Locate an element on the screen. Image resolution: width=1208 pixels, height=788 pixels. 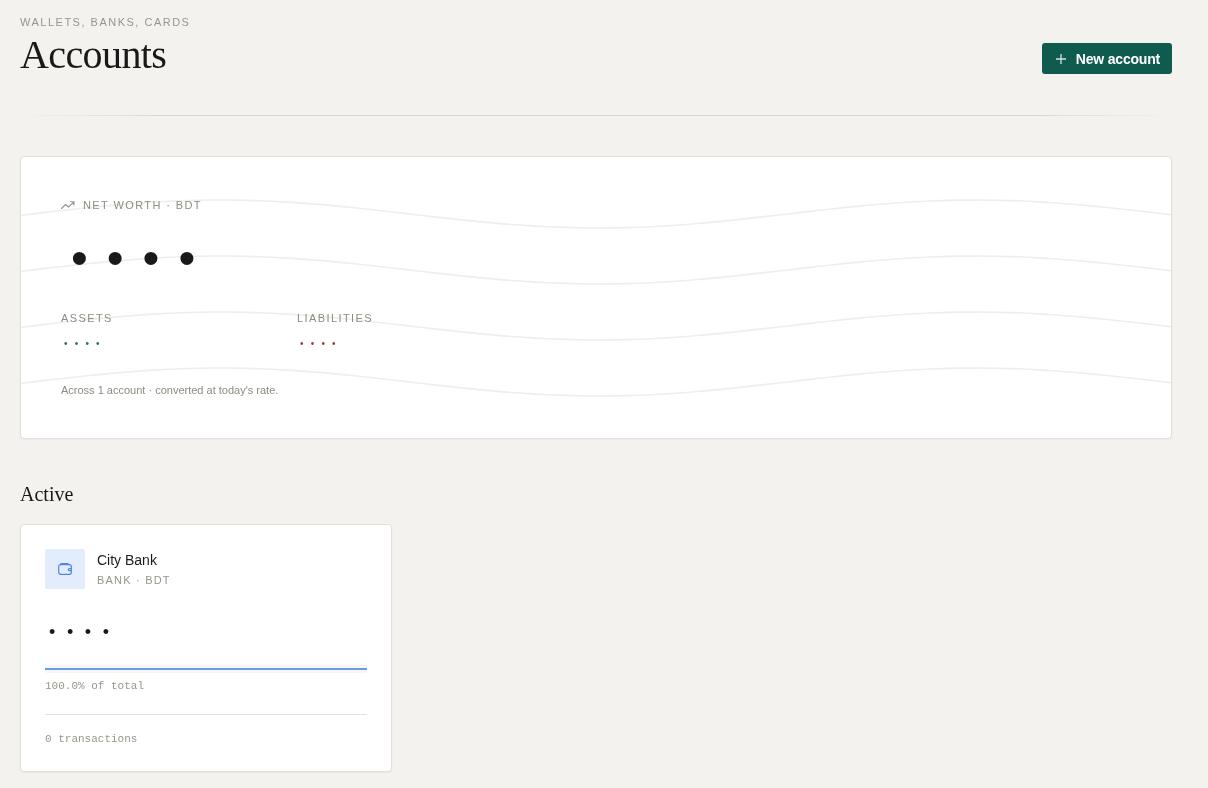
page-eyebrow: WALLETS, BANKS, CARDS is located at coordinates (105, 22).